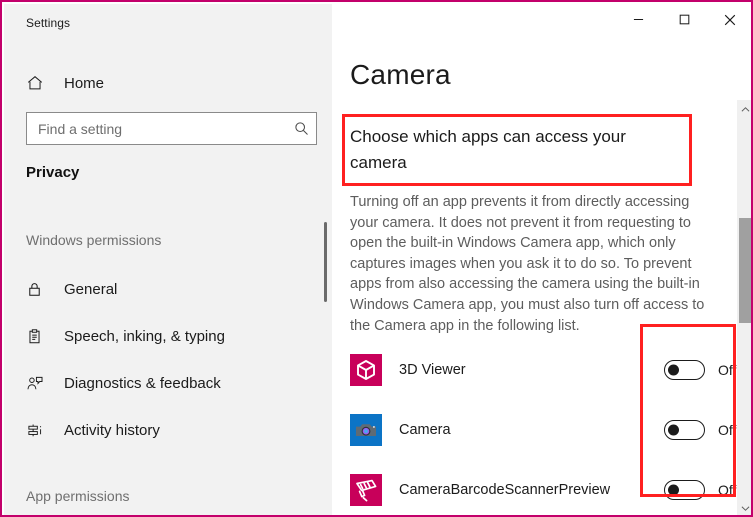  Describe the element at coordinates (745, 270) in the screenshot. I see `main-scrollbar-thumb` at that location.